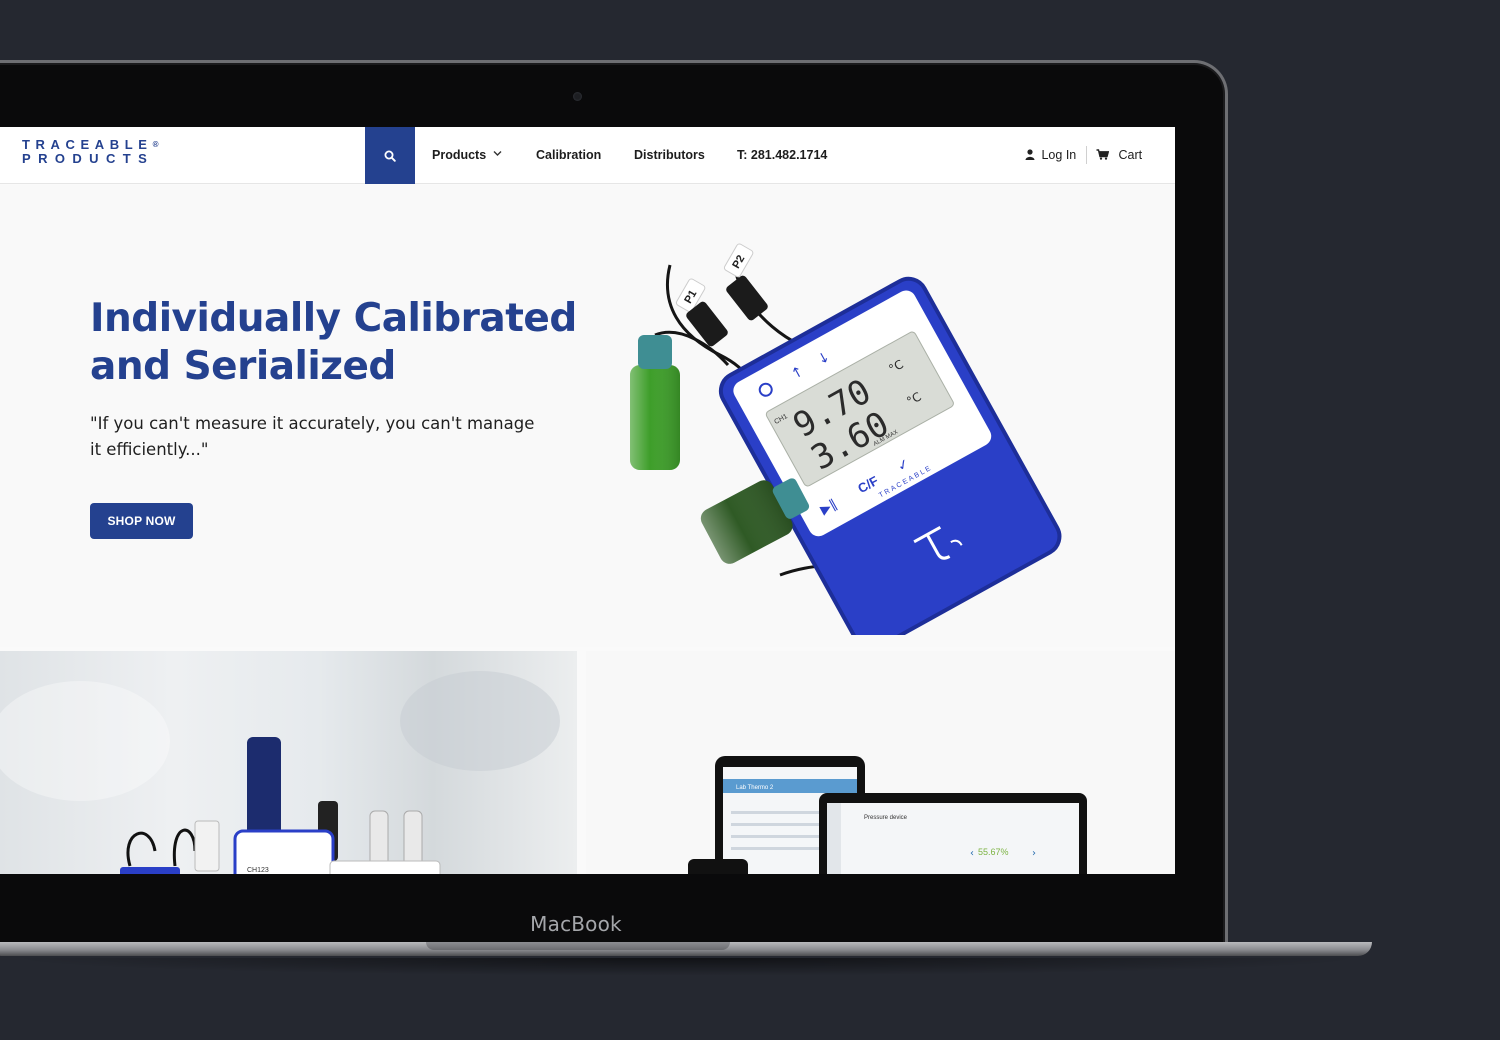  I want to click on hero-title-line2: and Serialized, so click(243, 366).